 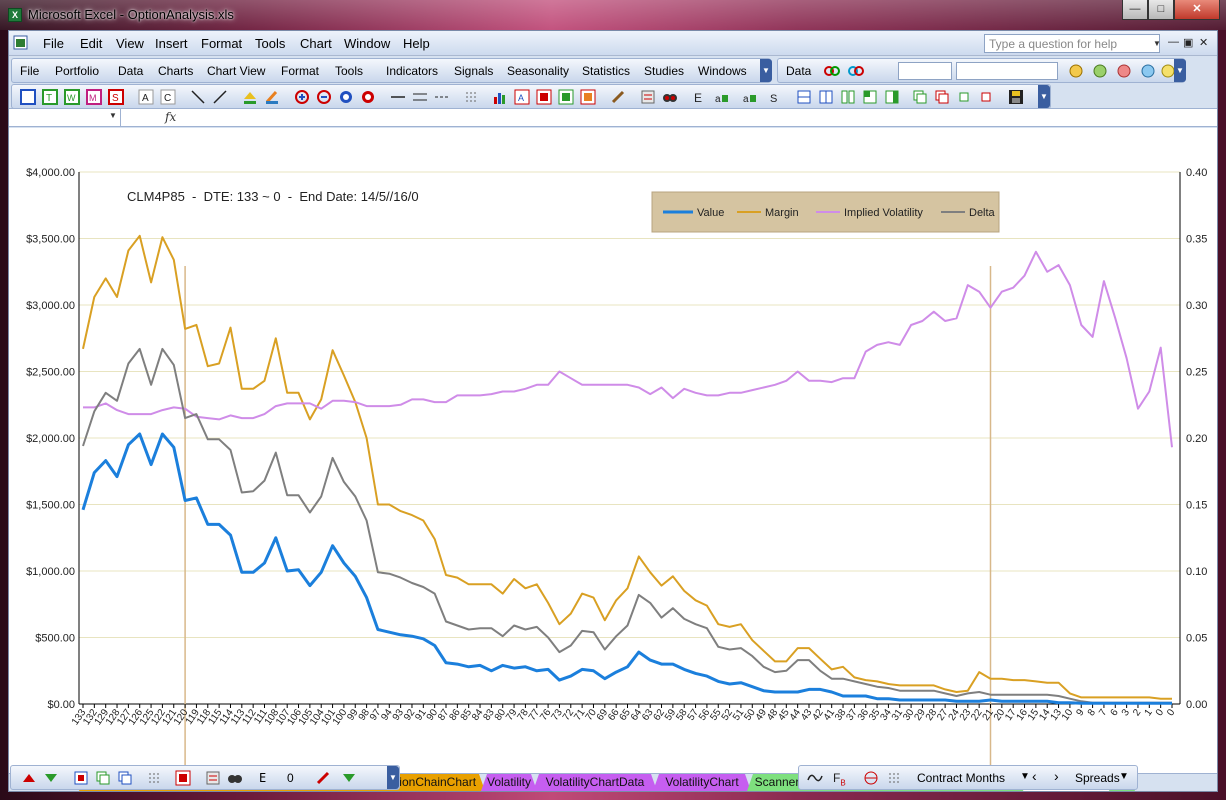 What do you see at coordinates (1044, 96) in the screenshot?
I see `chart-tools-options-icon: ▼` at bounding box center [1044, 96].